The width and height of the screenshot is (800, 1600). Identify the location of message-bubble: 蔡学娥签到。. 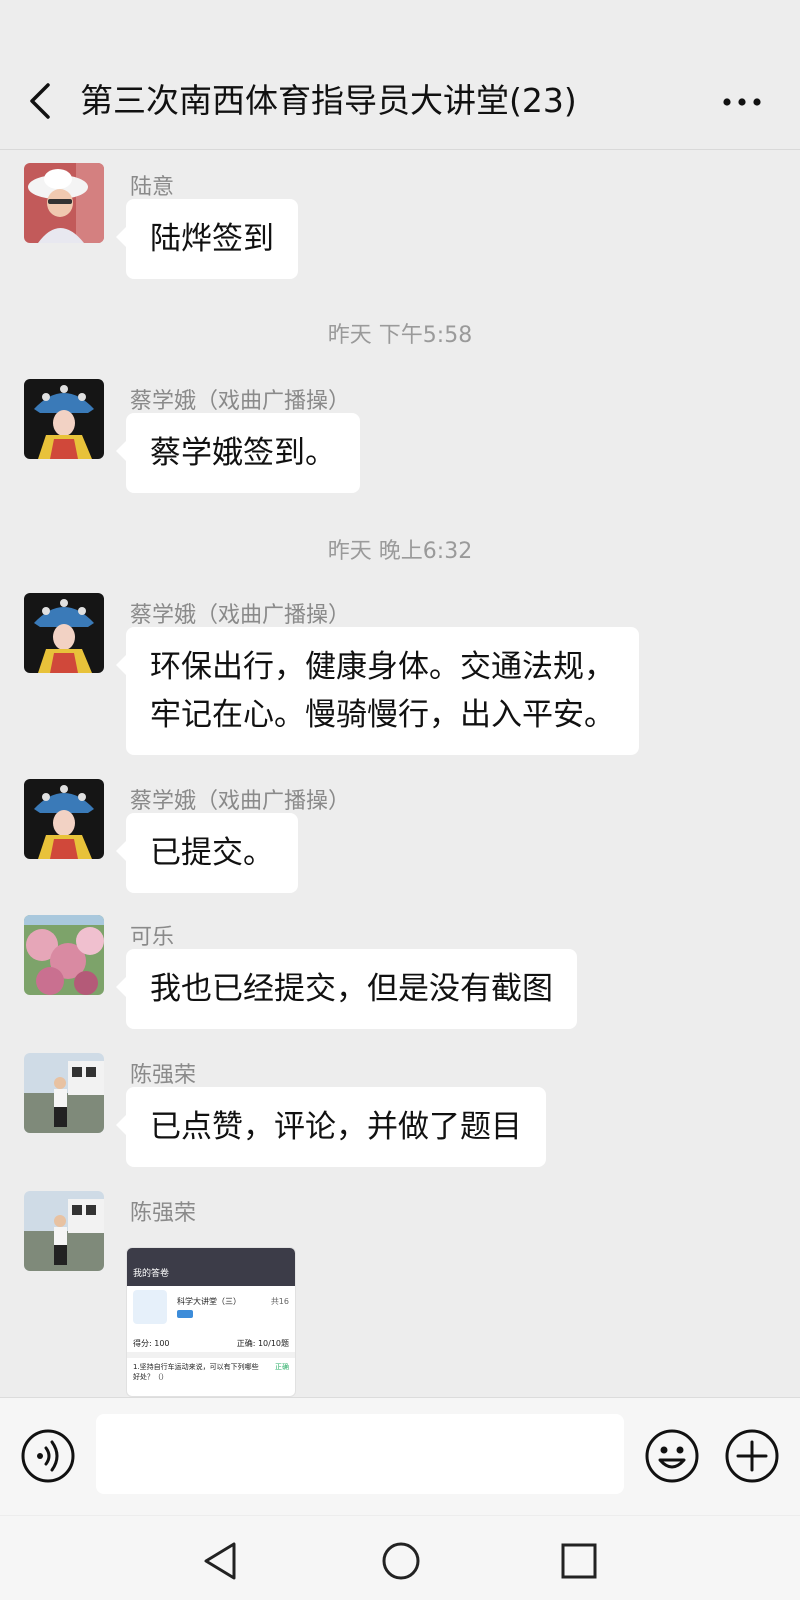
(238, 453).